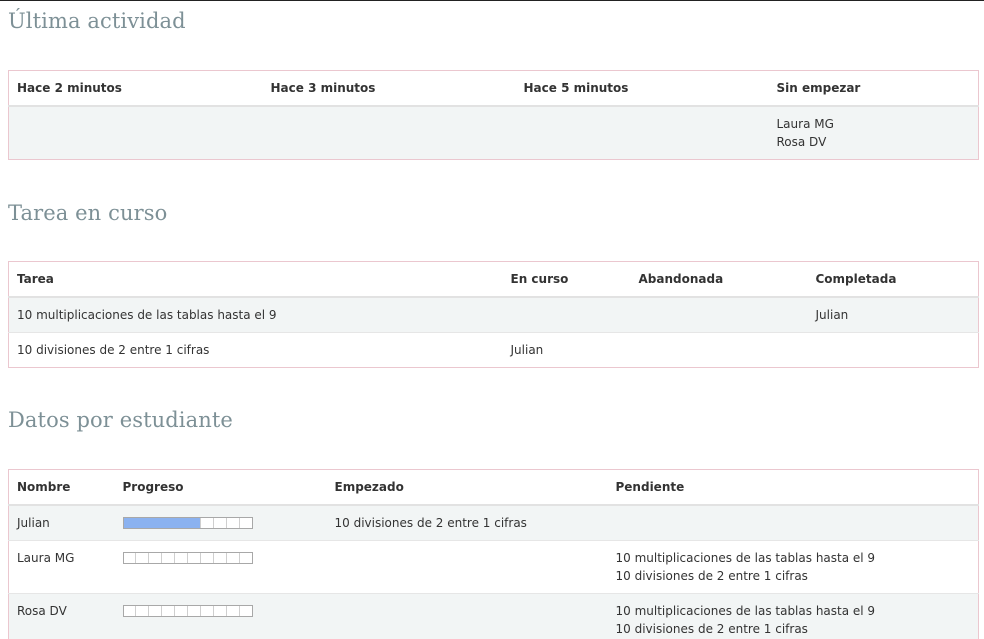 The height and width of the screenshot is (639, 984). What do you see at coordinates (135, 133) in the screenshot?
I see `cell-hace-2-minutos` at bounding box center [135, 133].